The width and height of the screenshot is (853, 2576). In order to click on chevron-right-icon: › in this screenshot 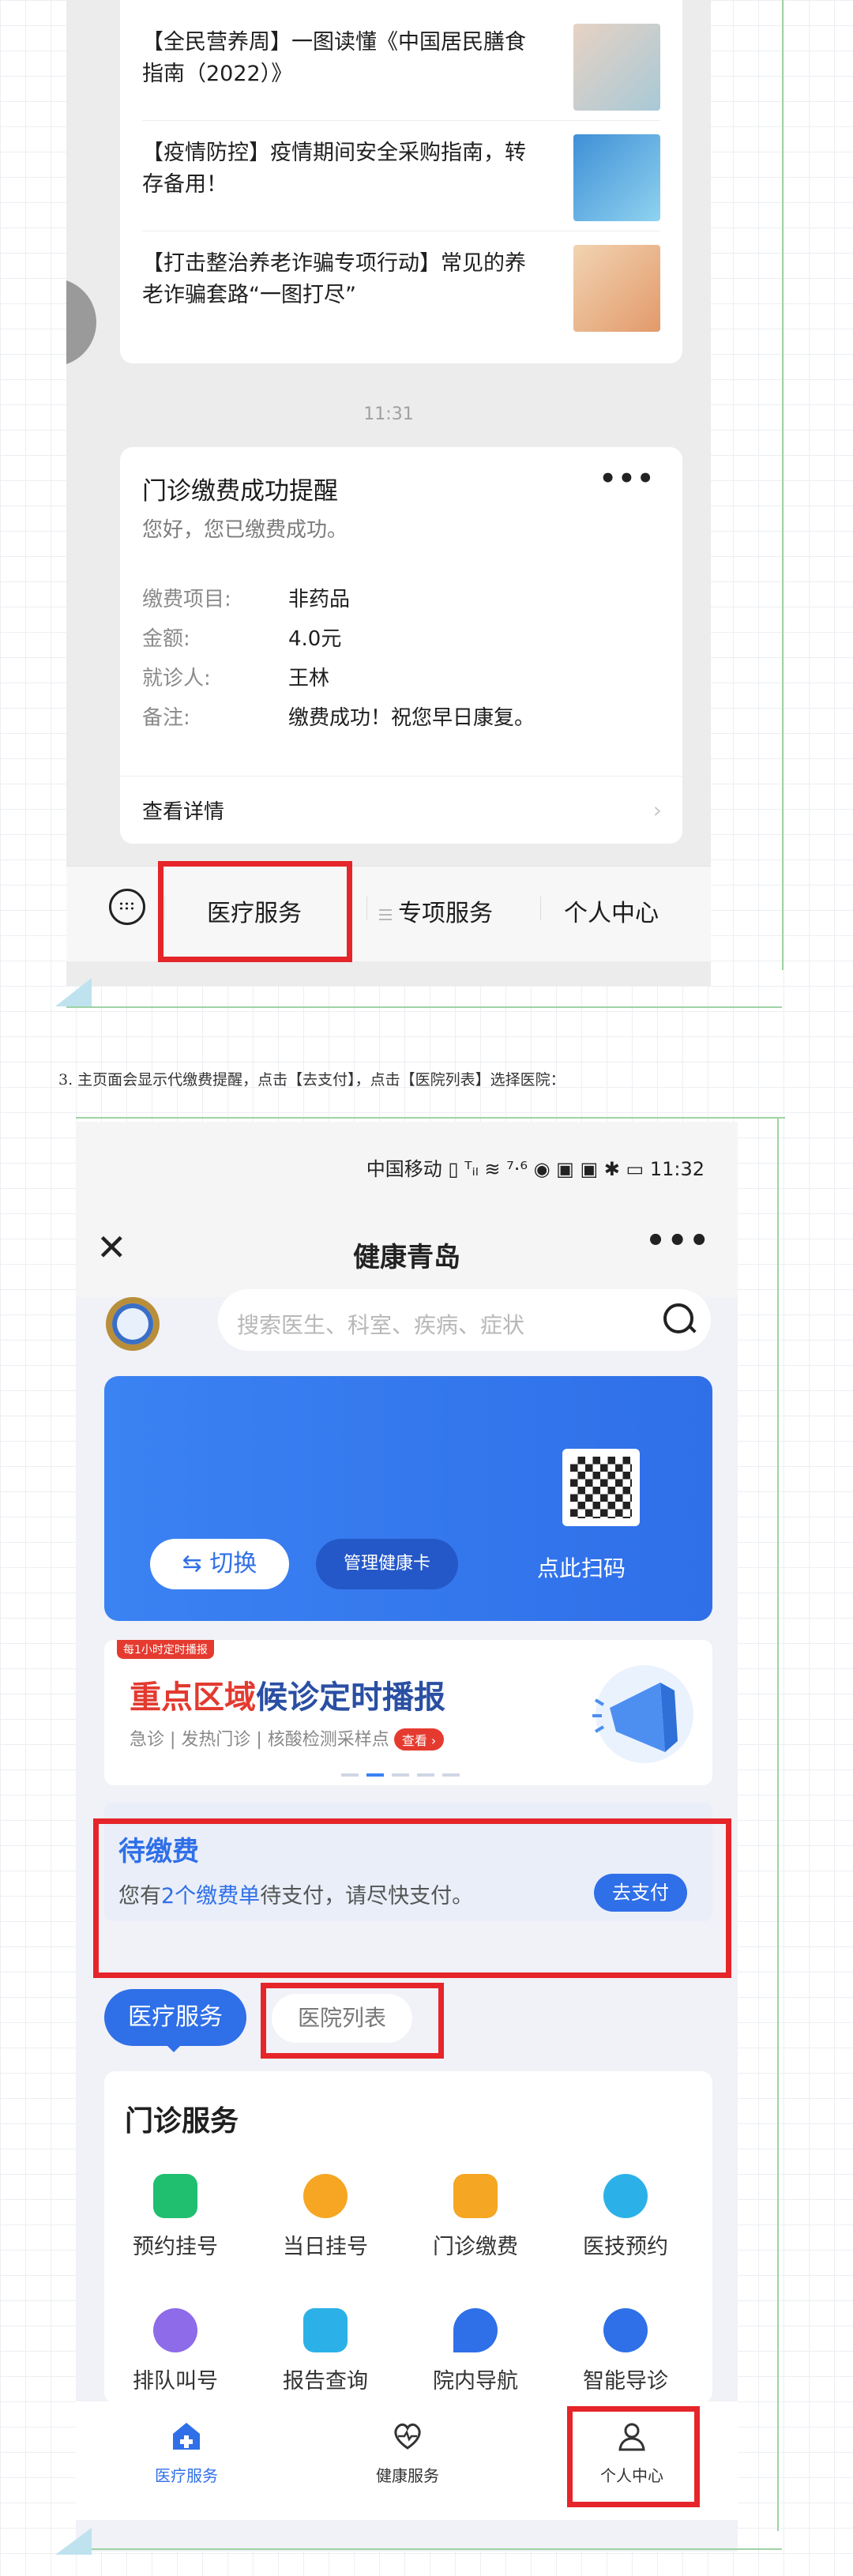, I will do `click(657, 810)`.